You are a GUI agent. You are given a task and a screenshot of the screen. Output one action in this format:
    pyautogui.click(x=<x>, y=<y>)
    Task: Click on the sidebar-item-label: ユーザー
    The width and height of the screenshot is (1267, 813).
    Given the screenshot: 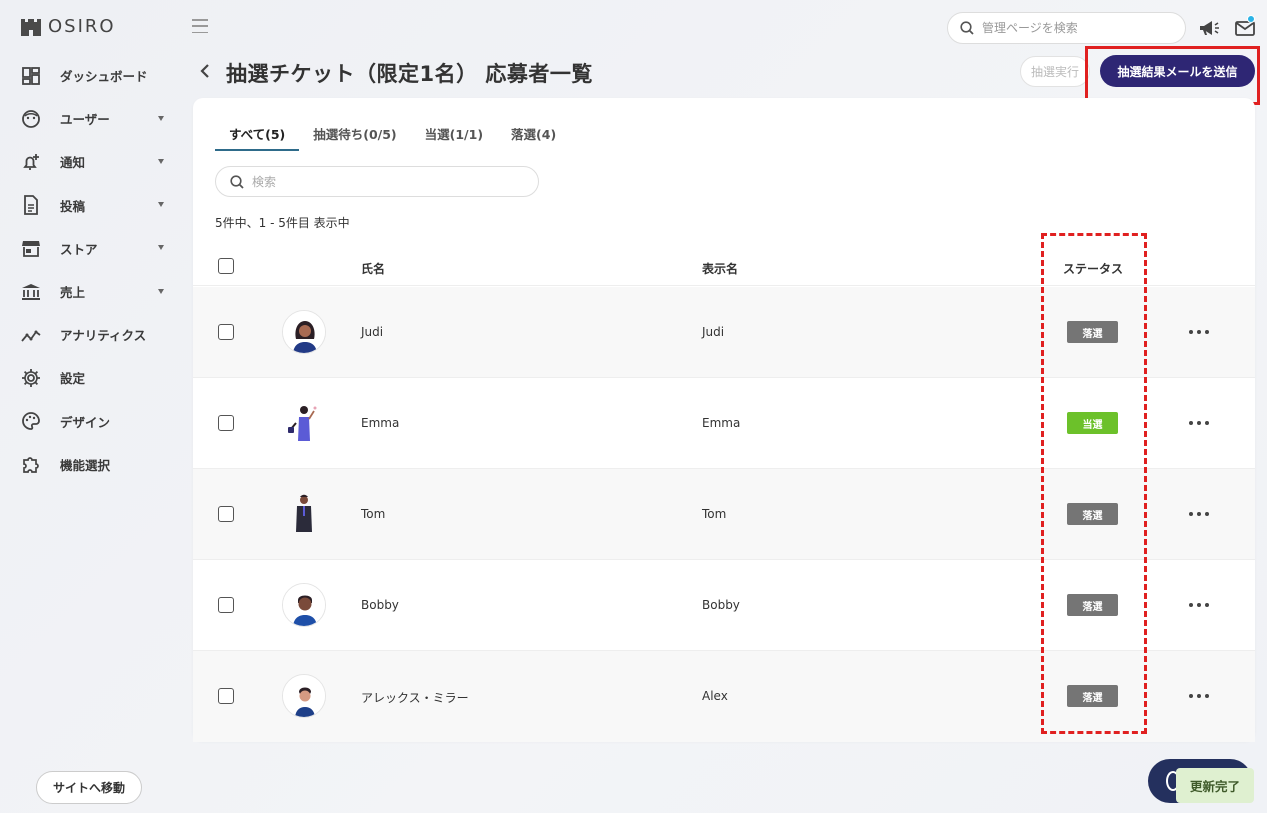 What is the action you would take?
    pyautogui.click(x=85, y=120)
    